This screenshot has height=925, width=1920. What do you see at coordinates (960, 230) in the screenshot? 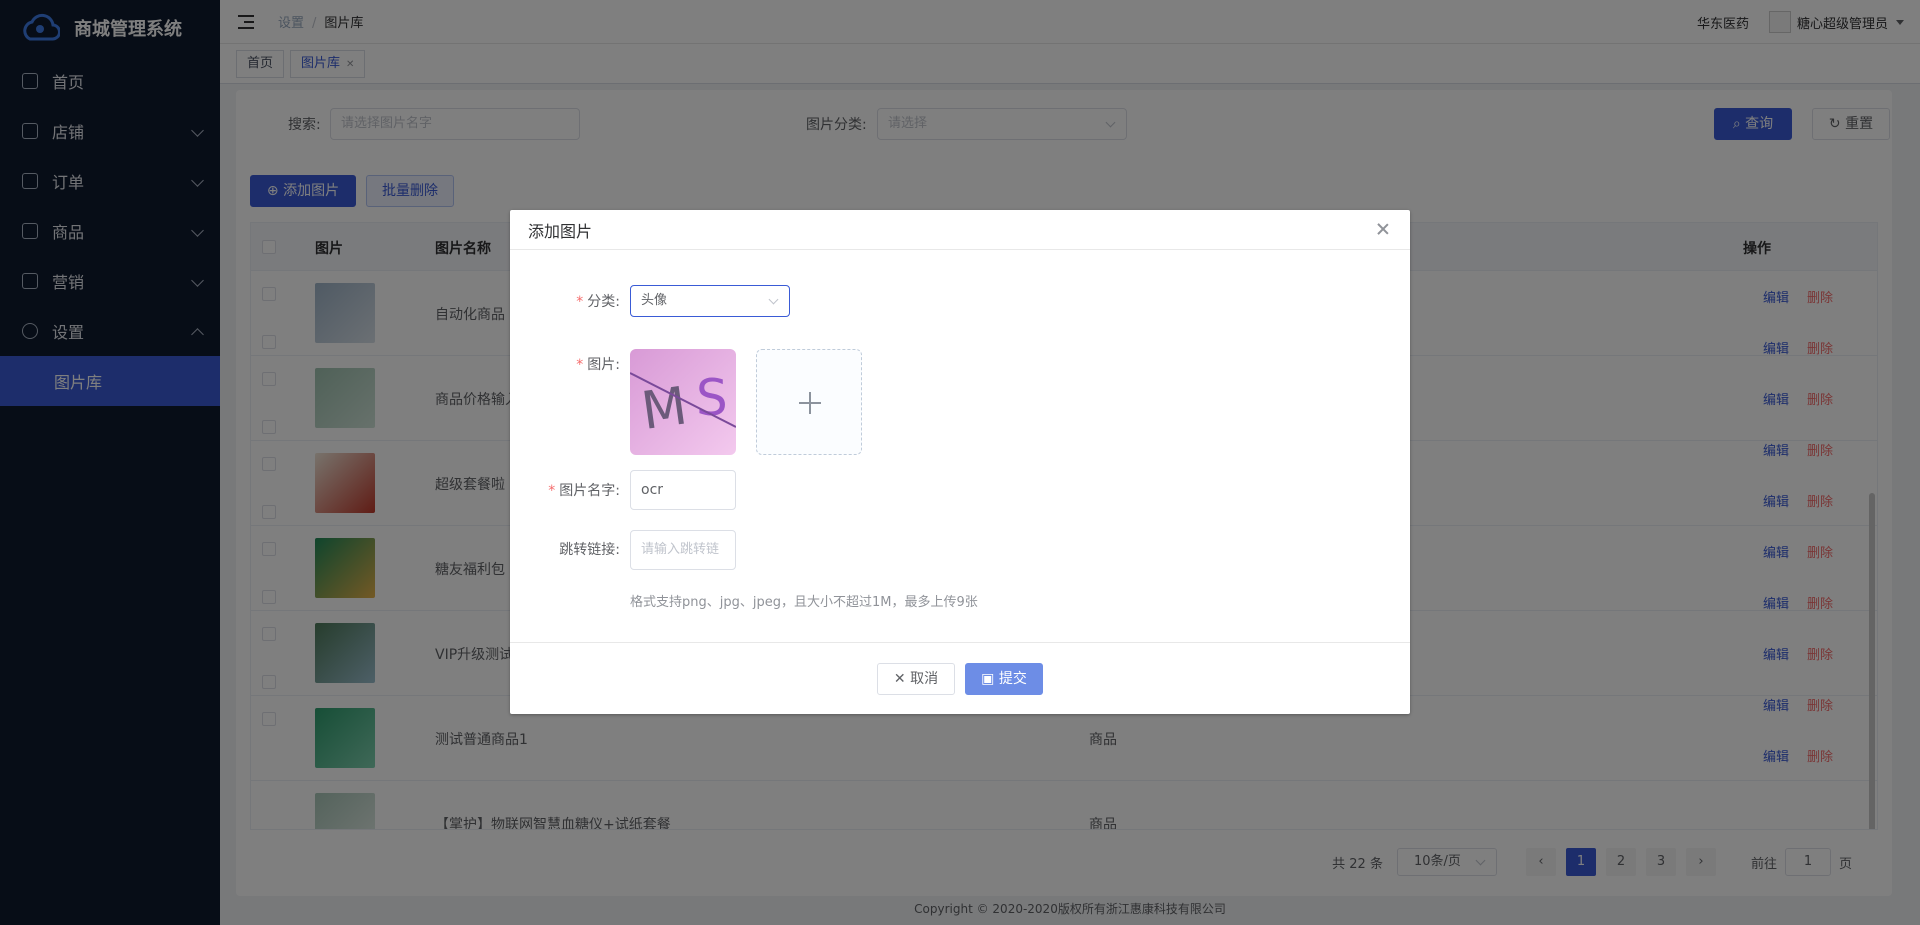
I see `dialog-header: 添加图片` at bounding box center [960, 230].